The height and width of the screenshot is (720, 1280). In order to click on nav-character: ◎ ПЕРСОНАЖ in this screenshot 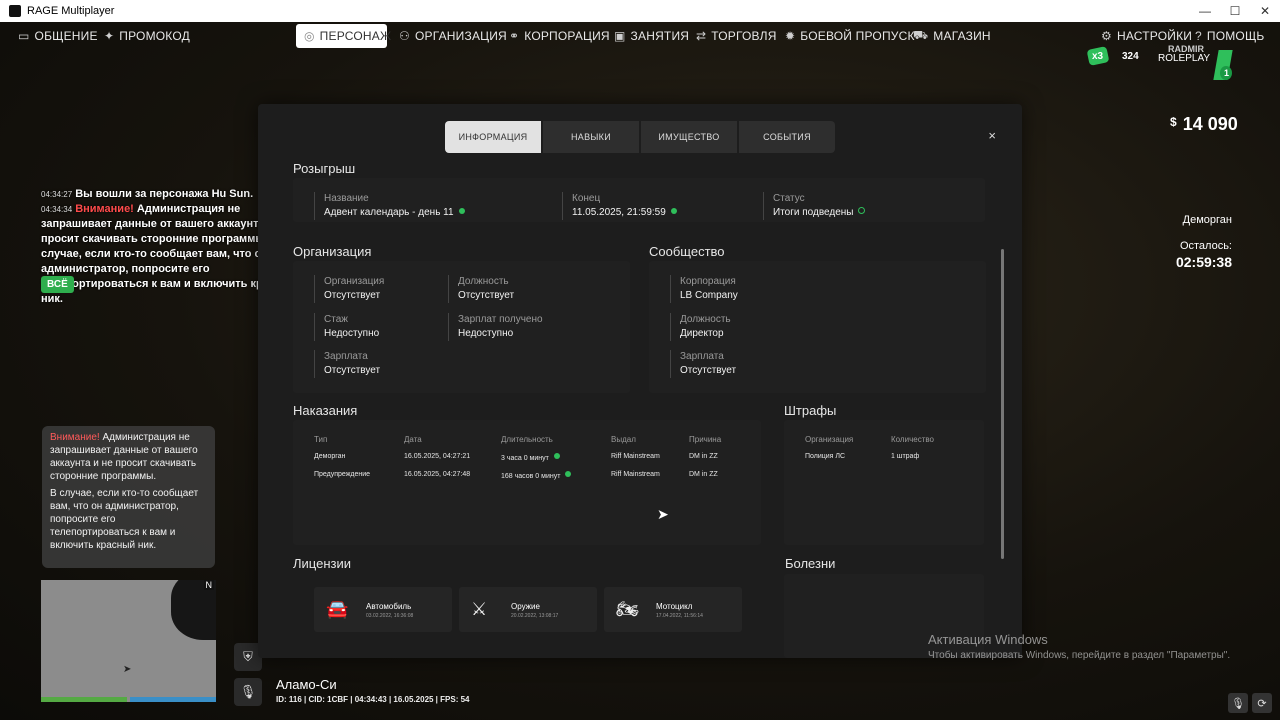, I will do `click(343, 36)`.